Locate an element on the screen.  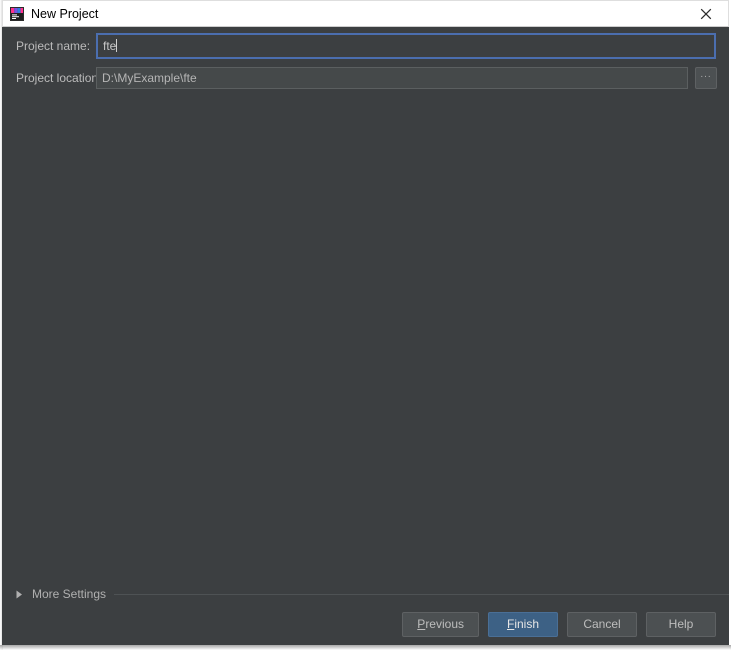
text-caret is located at coordinates (117, 45).